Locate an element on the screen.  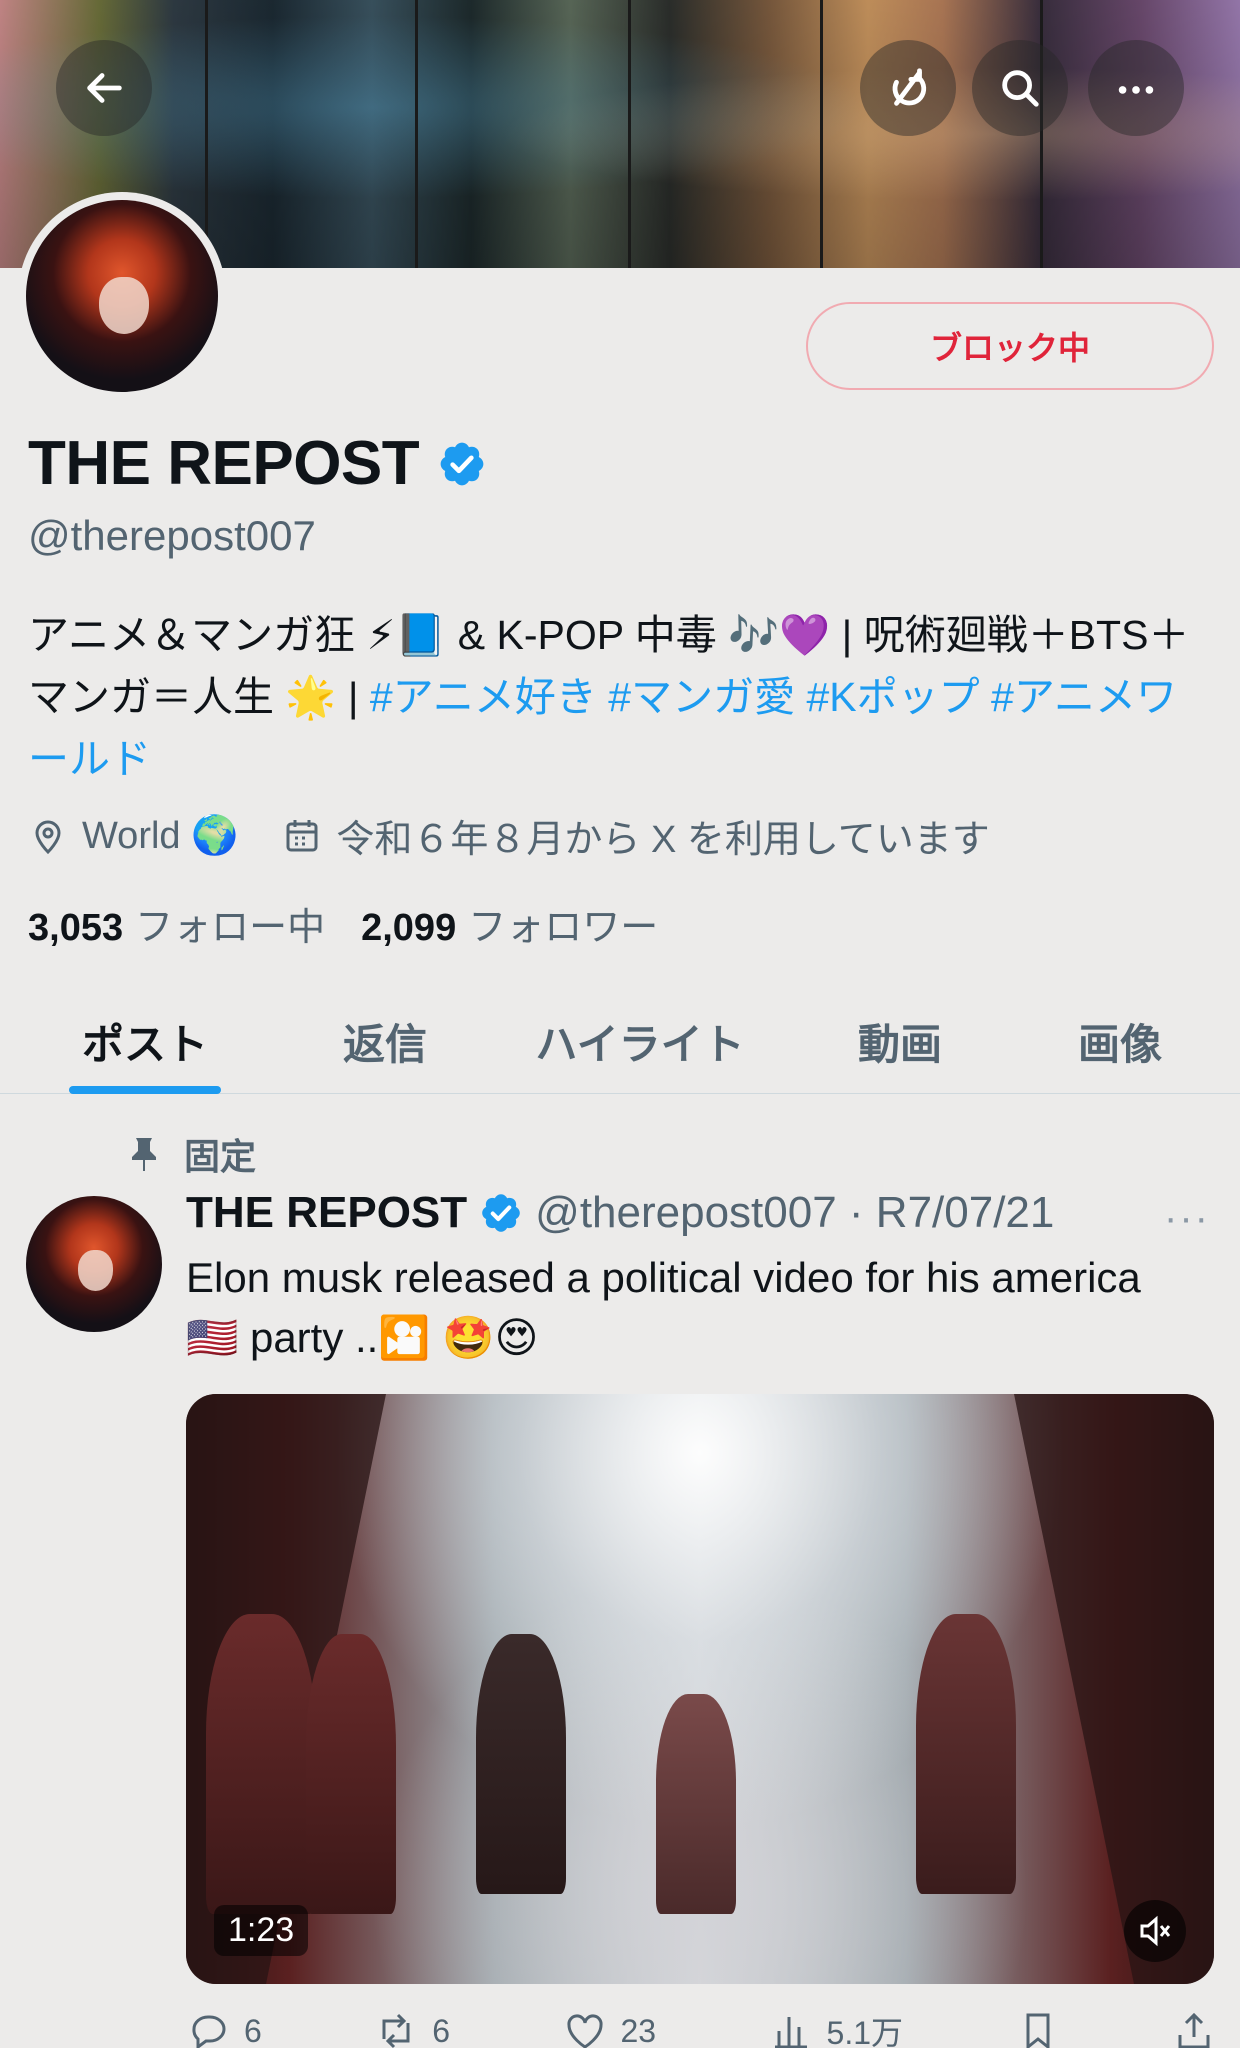
join-date: 令和６年８月から X を利用しています is located at coordinates (636, 835).